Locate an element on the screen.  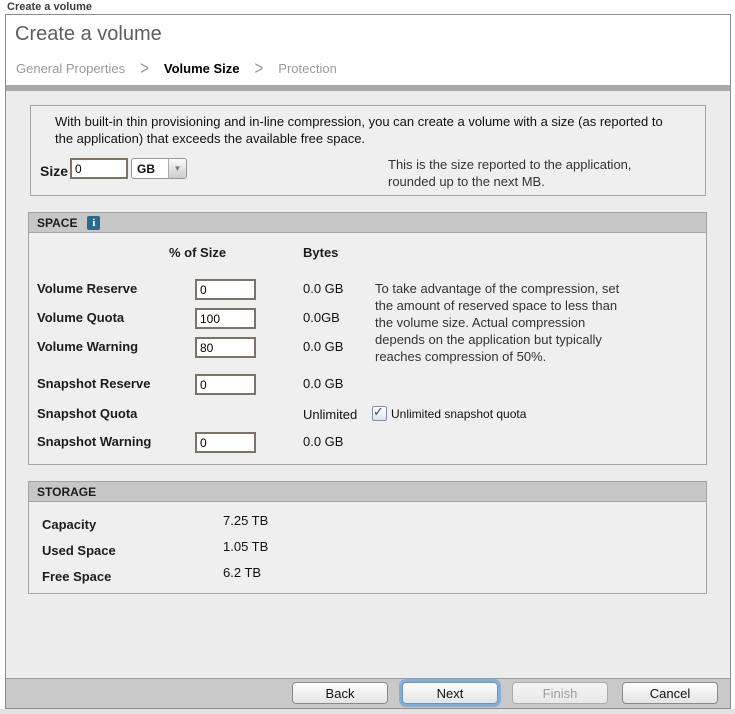
snapshot-reserve-label: Snapshot Reserve is located at coordinates (94, 383).